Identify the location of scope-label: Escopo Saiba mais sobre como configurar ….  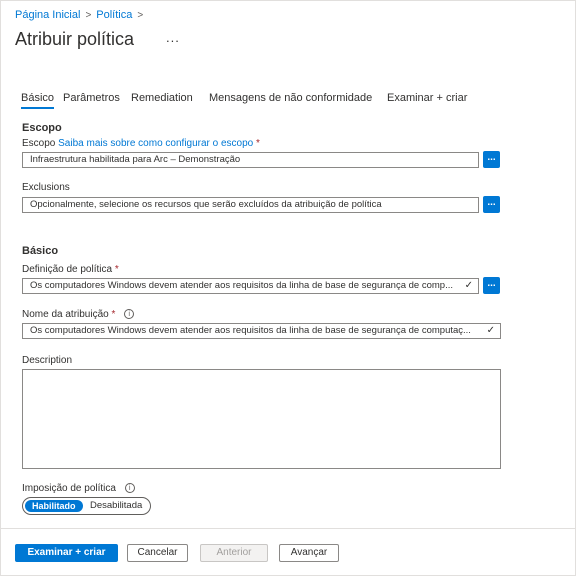
(141, 143).